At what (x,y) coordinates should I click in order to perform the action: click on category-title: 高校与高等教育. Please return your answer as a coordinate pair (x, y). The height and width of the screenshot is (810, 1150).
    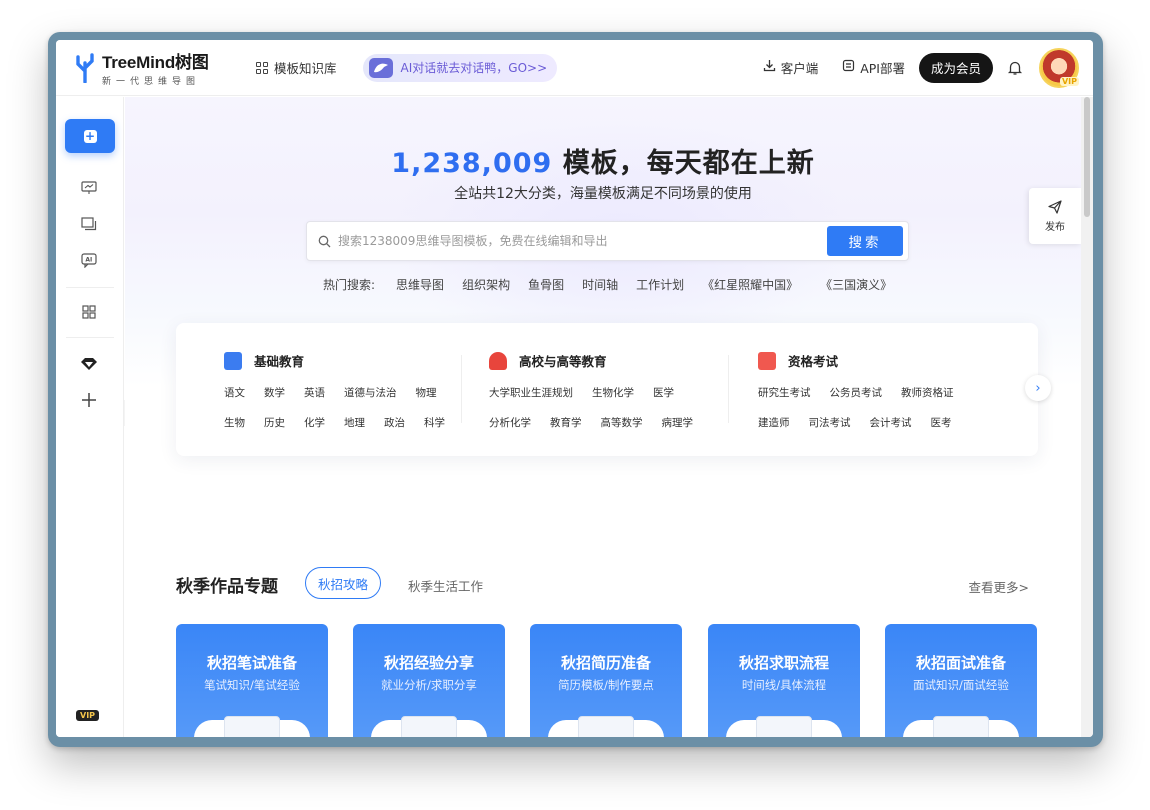
    Looking at the image, I should click on (563, 360).